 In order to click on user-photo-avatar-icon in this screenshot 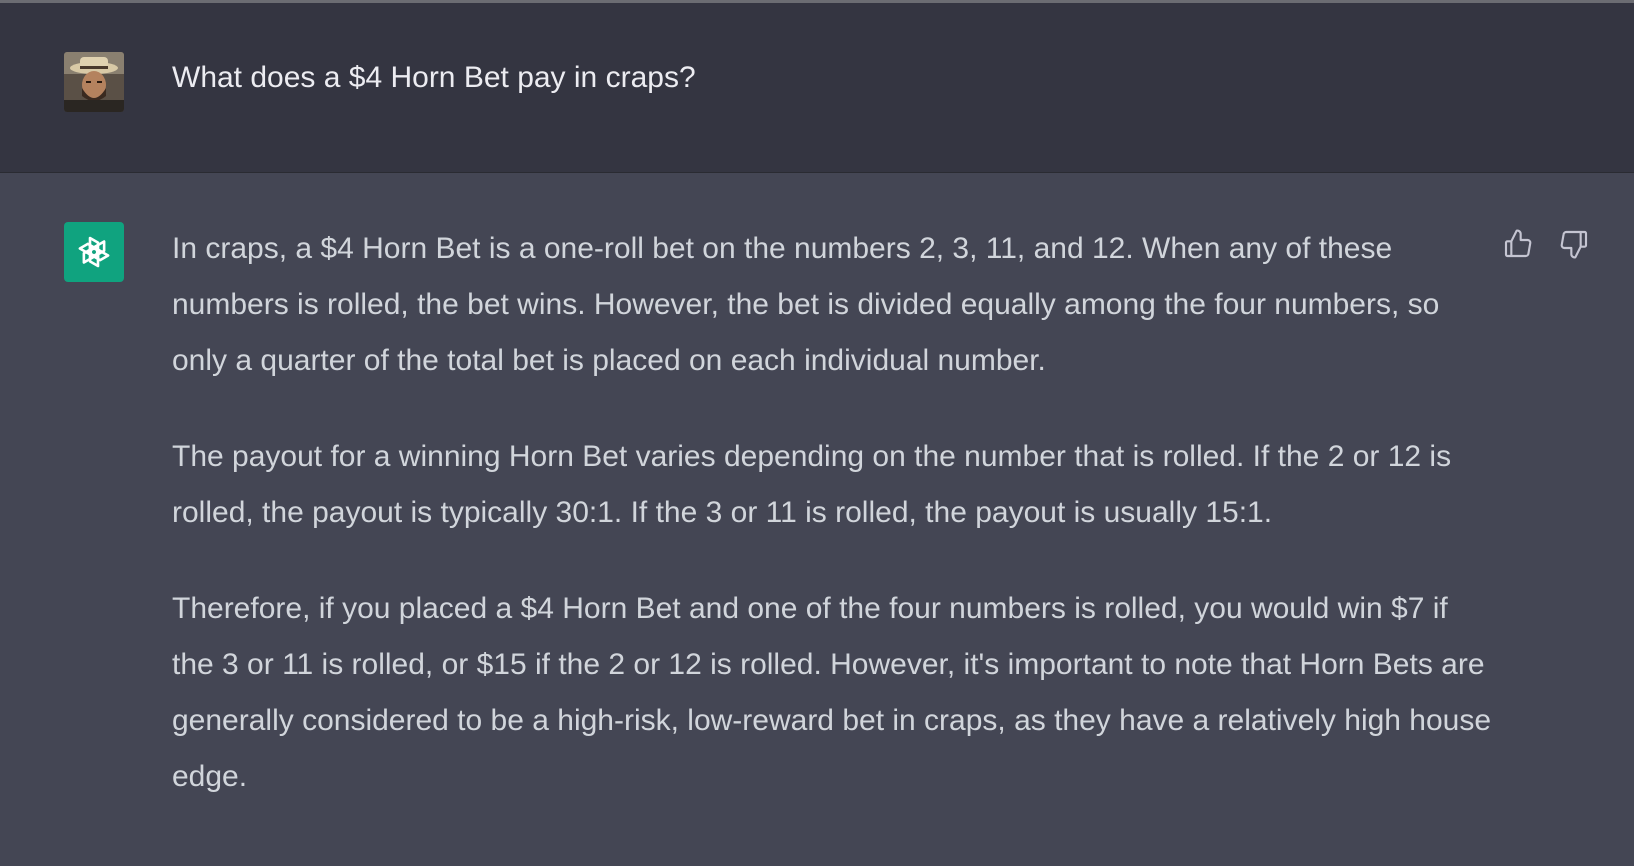, I will do `click(94, 82)`.